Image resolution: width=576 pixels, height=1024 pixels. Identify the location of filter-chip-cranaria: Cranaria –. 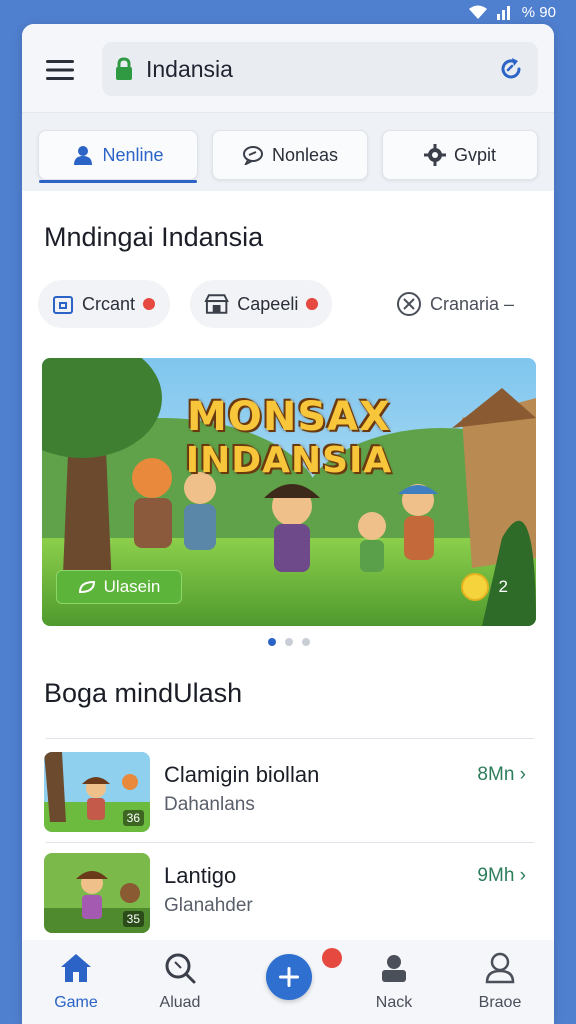
(460, 304).